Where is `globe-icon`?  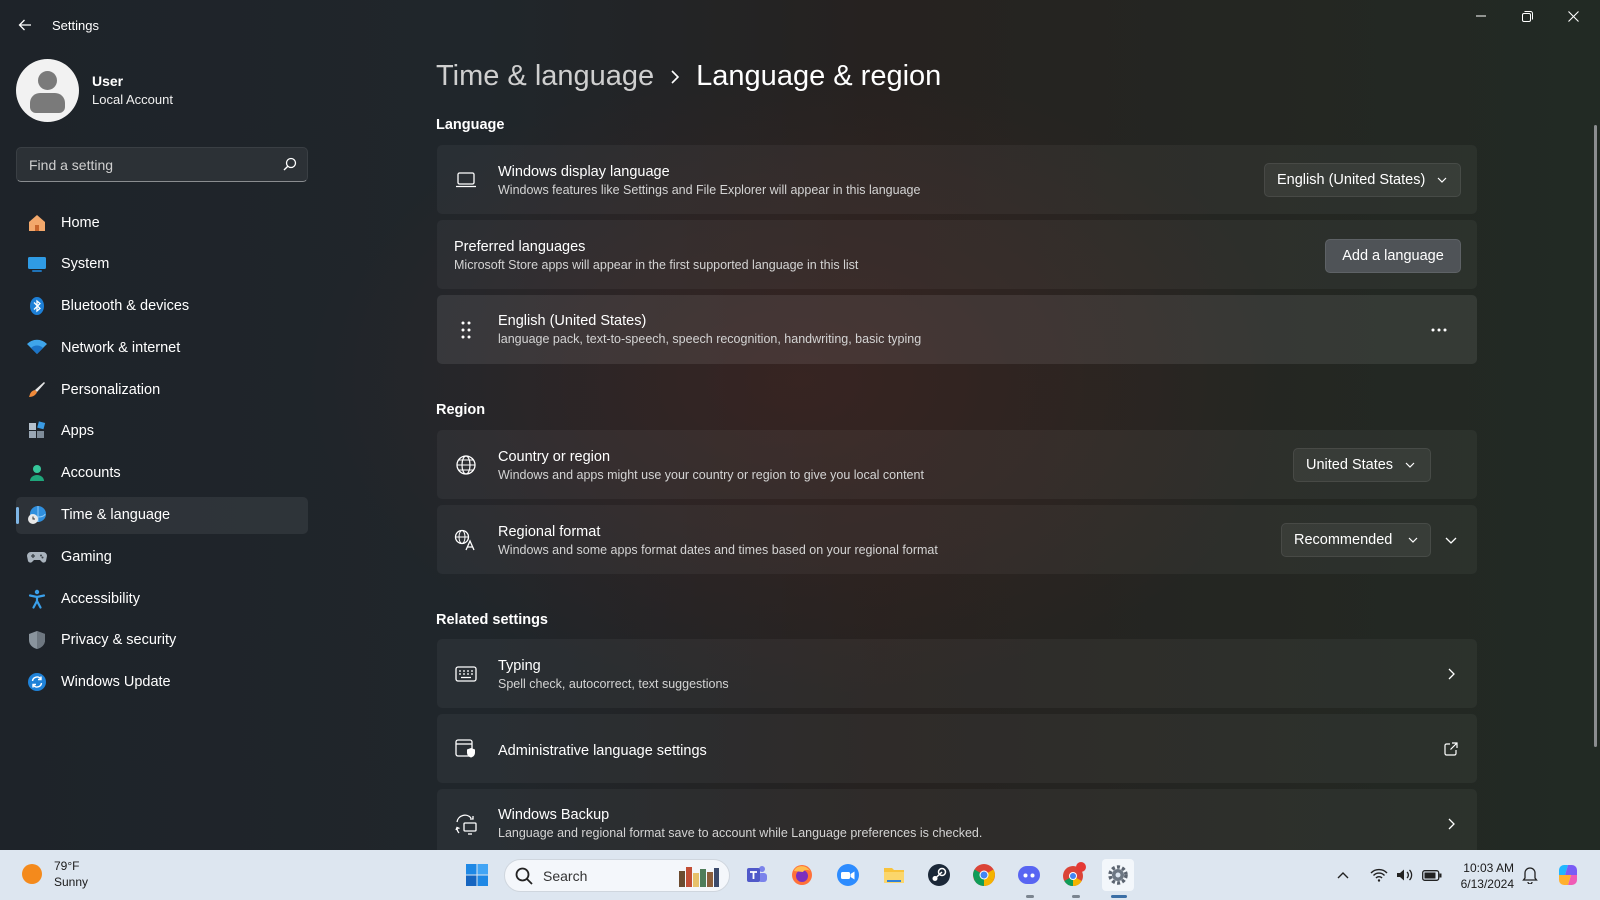 globe-icon is located at coordinates (466, 465).